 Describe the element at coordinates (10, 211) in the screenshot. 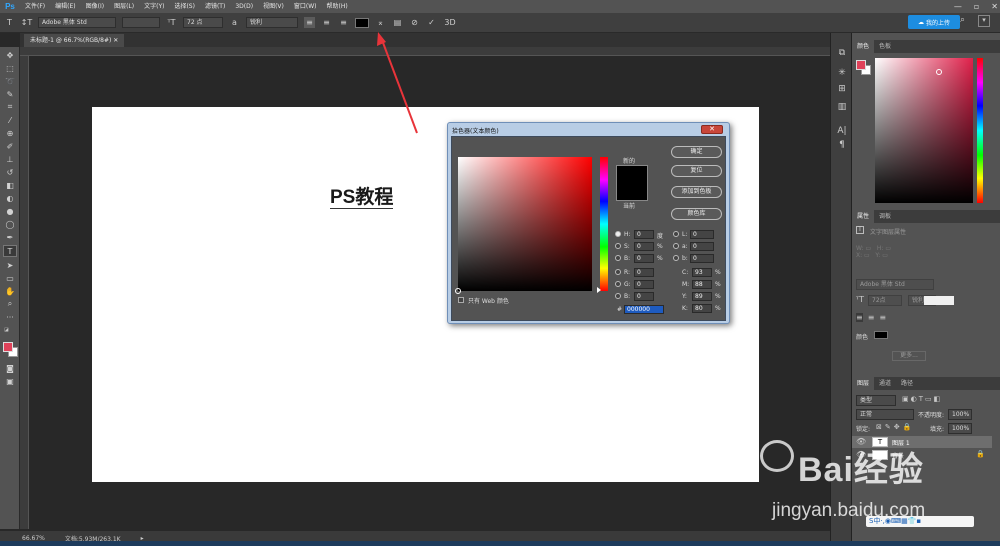

I see `blur-tool-icon: ●` at that location.